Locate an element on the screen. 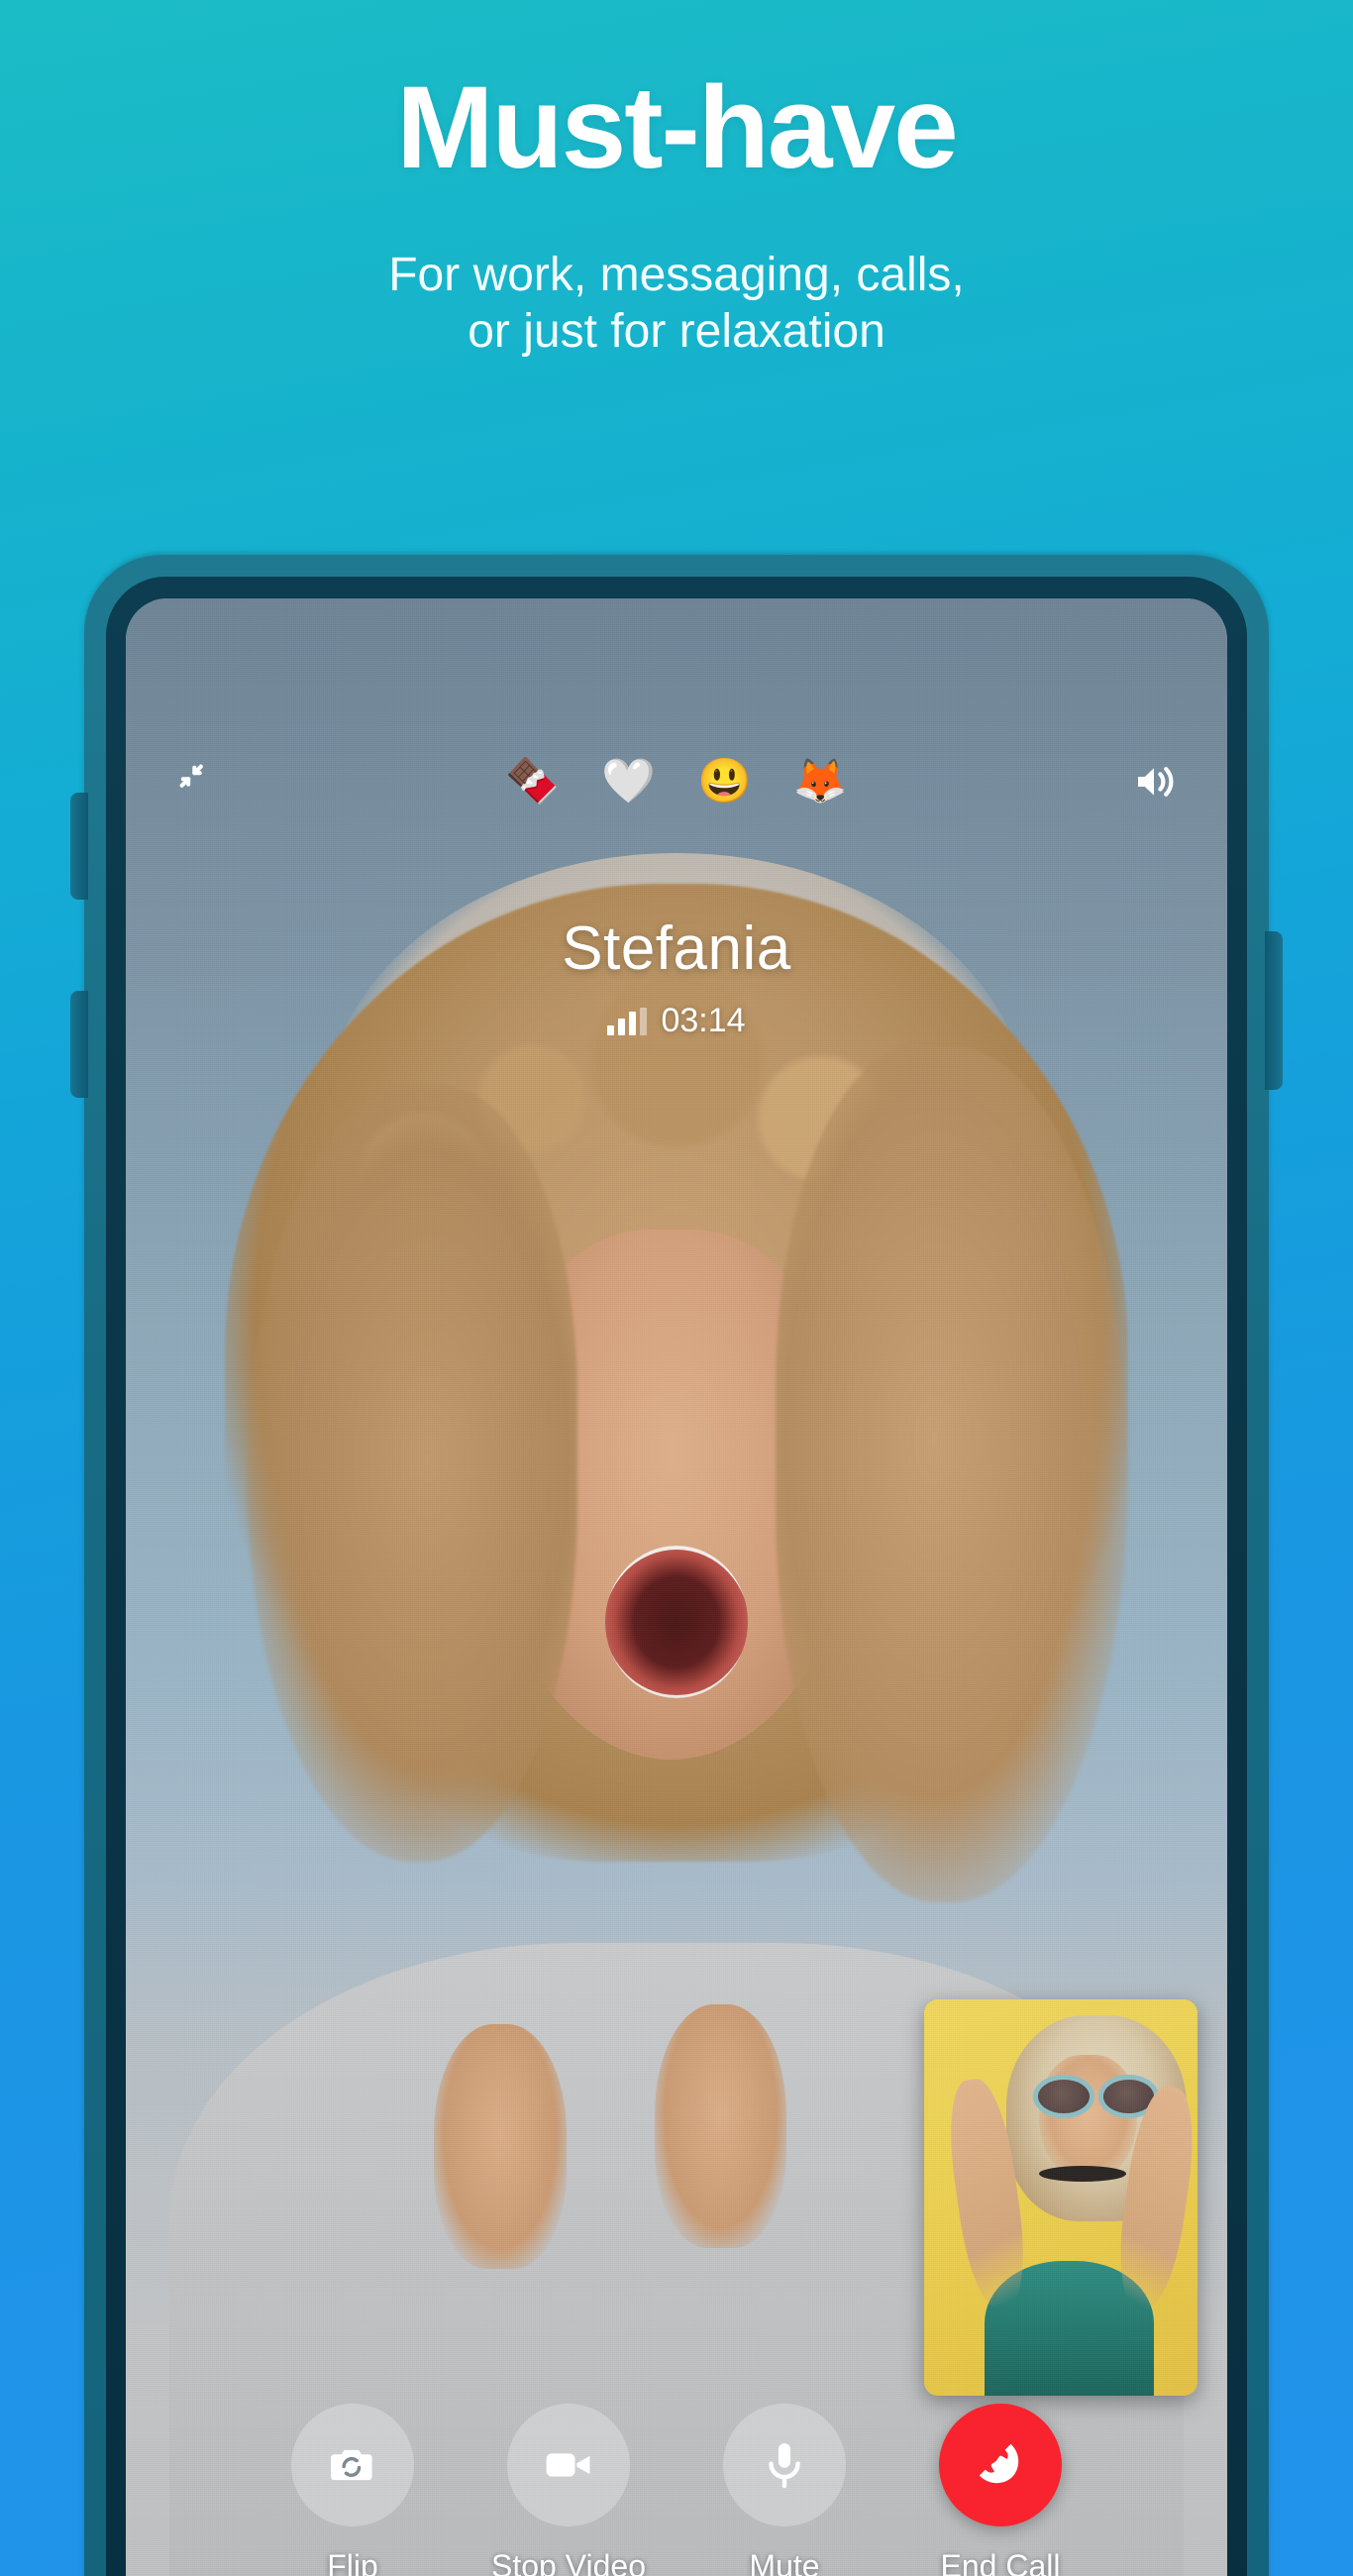  mute-button-circle is located at coordinates (784, 2465).